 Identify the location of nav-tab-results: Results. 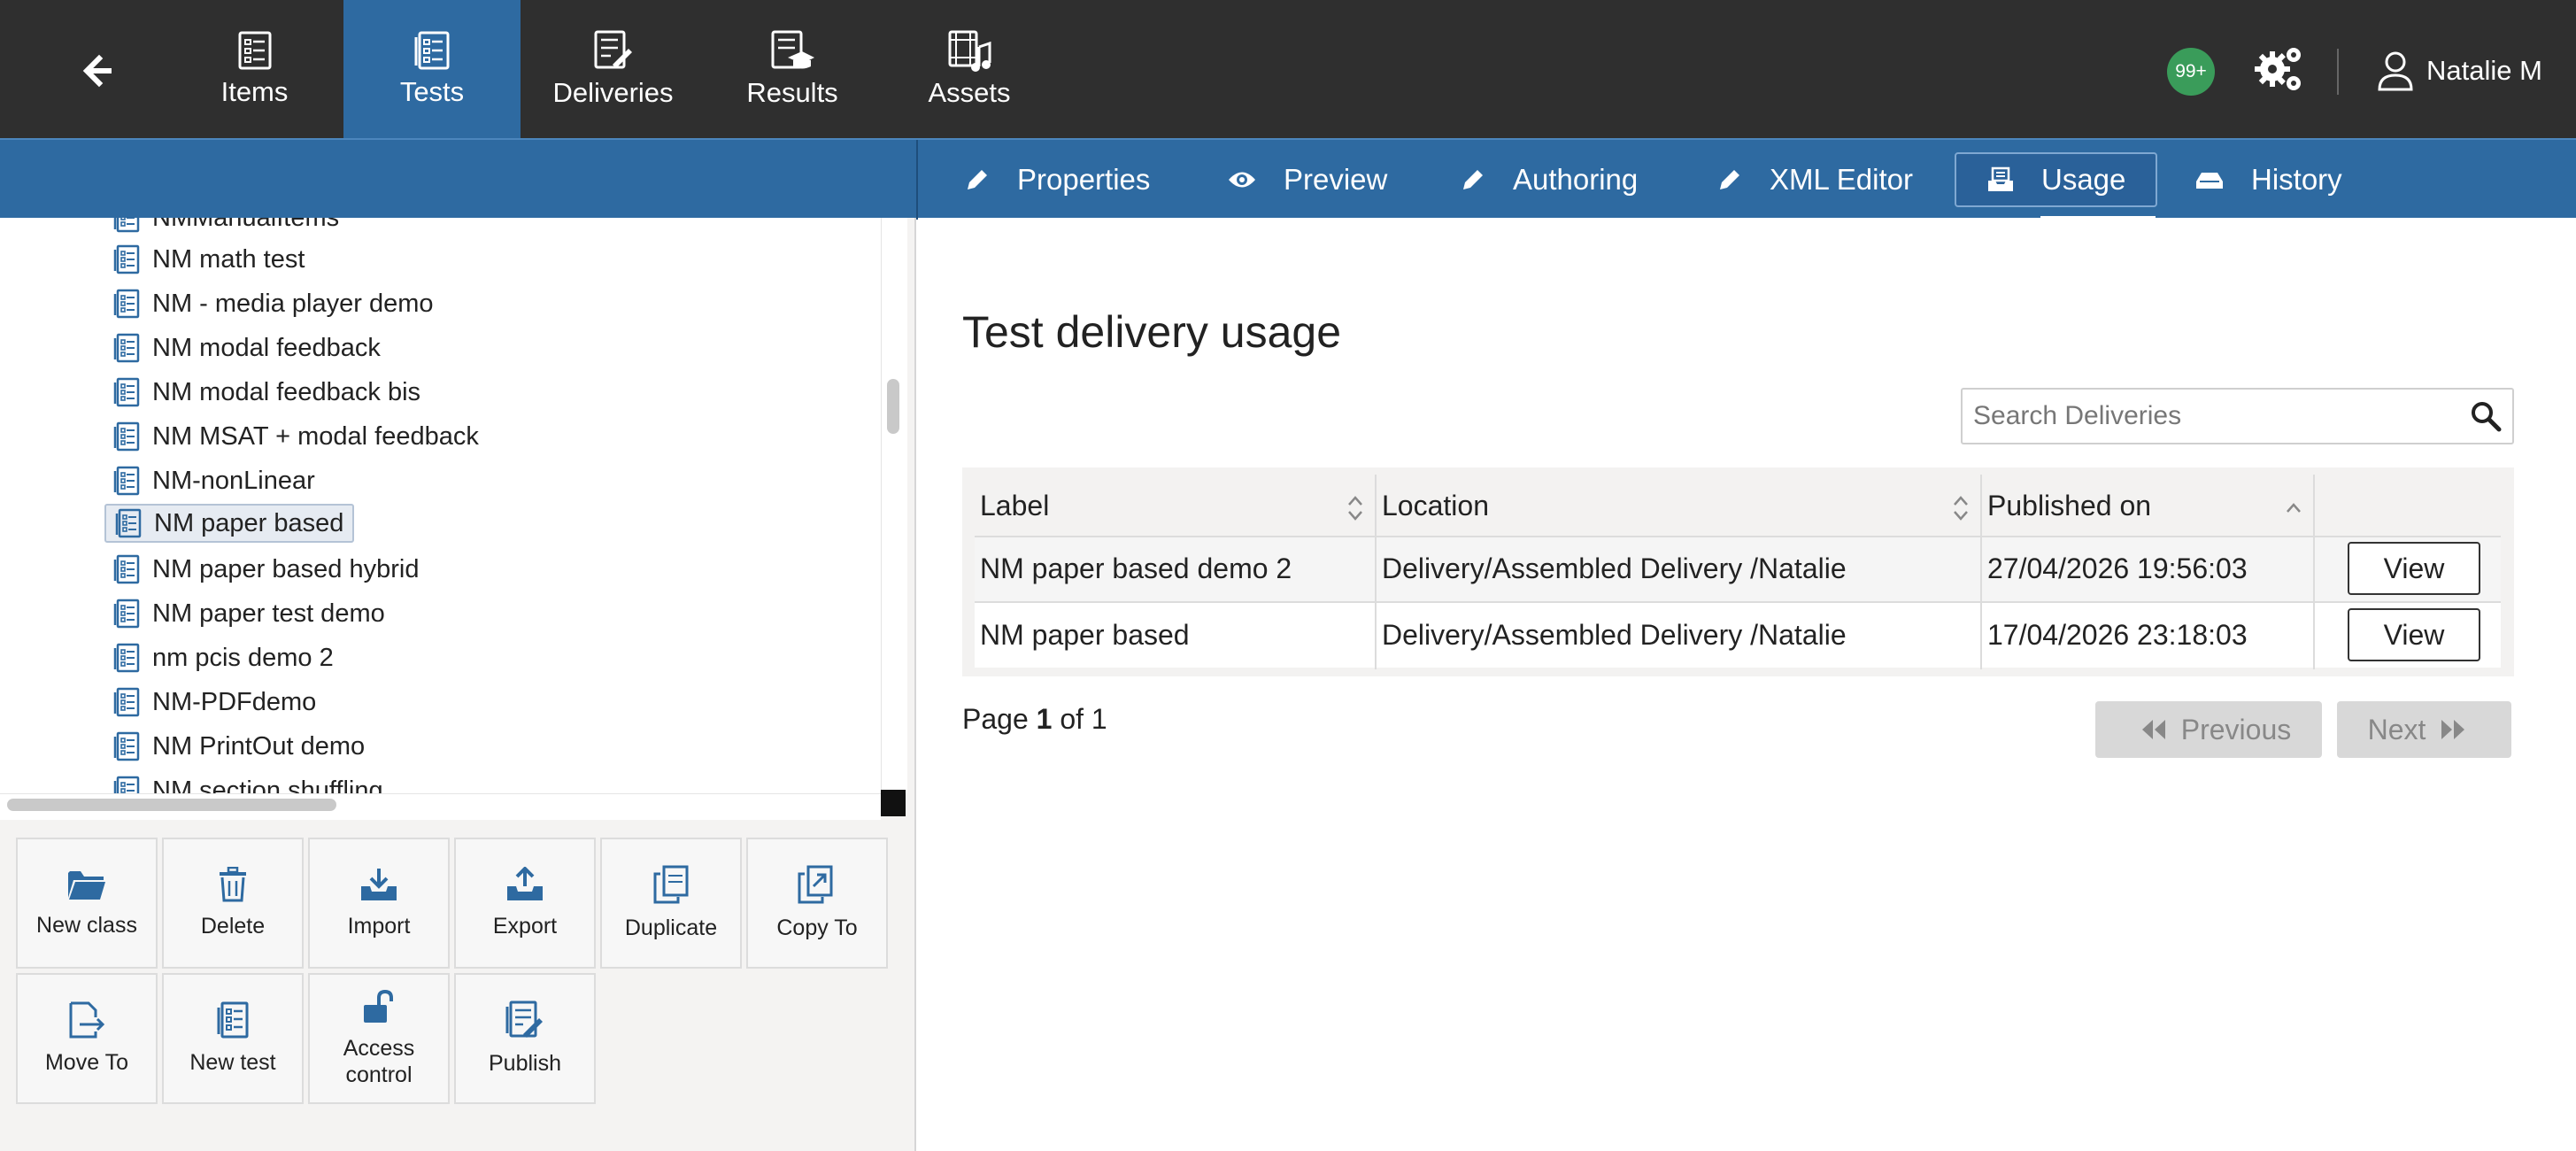
(792, 69).